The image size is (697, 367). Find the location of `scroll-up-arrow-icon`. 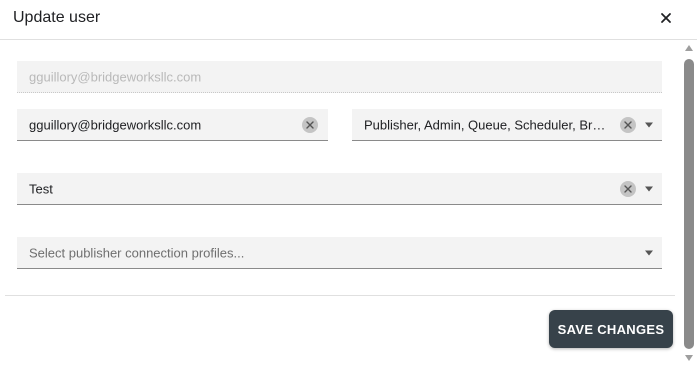

scroll-up-arrow-icon is located at coordinates (689, 48).